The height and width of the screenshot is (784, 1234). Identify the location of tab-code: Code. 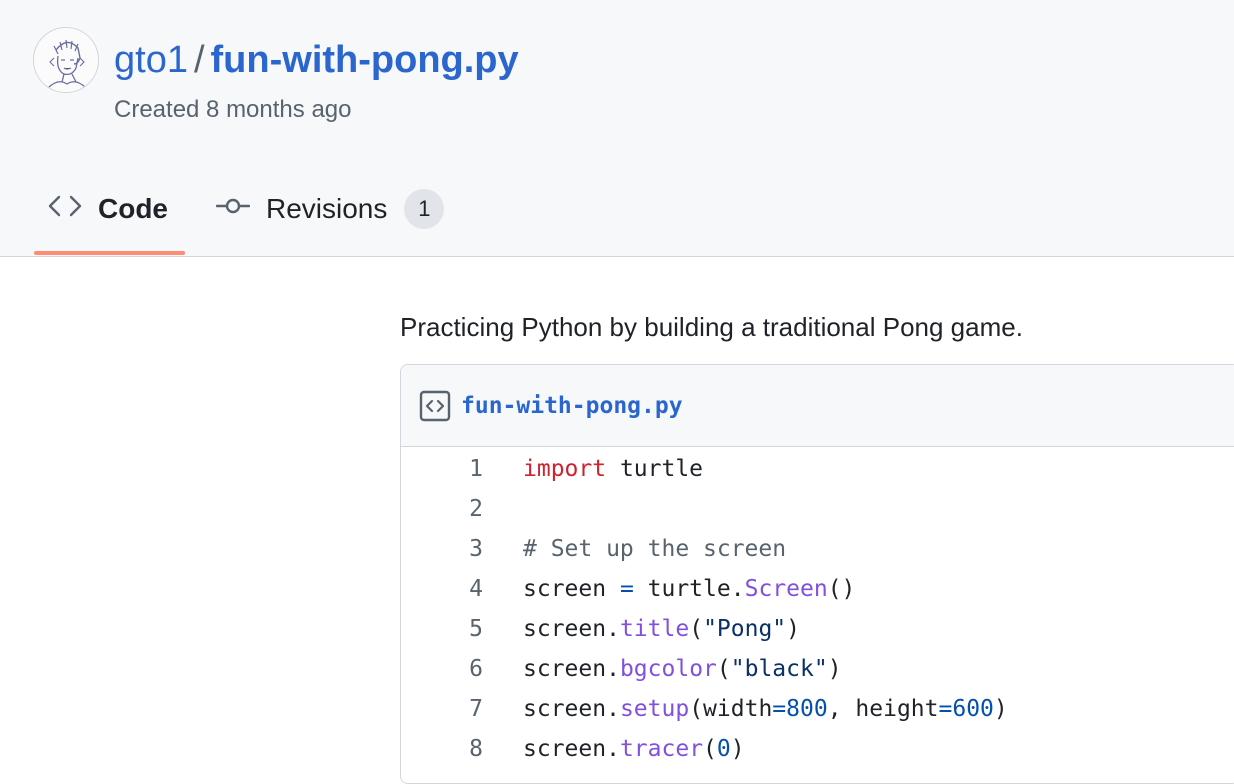
(108, 209).